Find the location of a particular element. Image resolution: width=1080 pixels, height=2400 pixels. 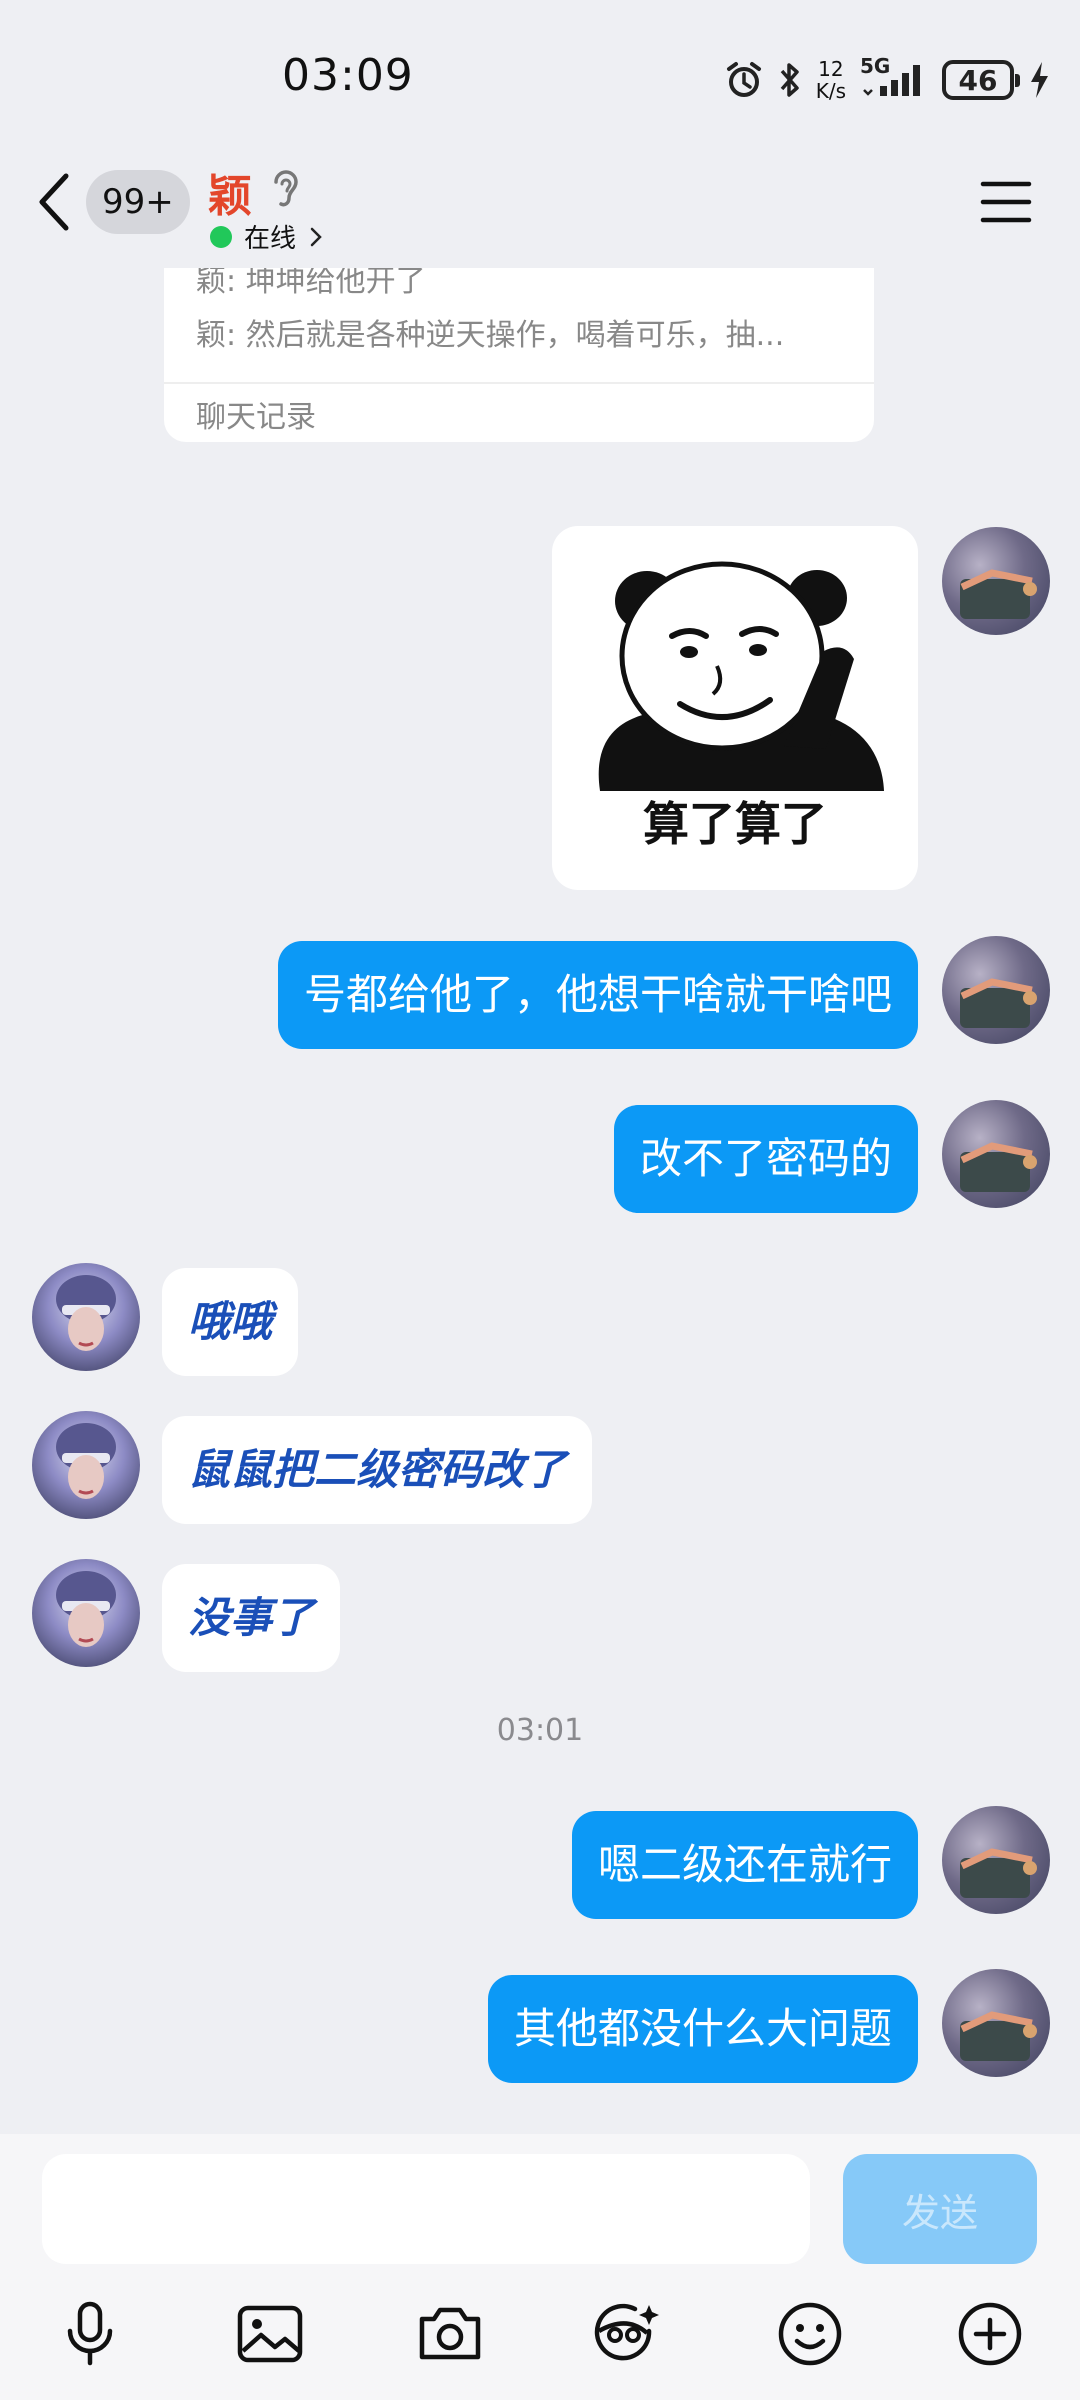

charging-icon is located at coordinates (1039, 80).